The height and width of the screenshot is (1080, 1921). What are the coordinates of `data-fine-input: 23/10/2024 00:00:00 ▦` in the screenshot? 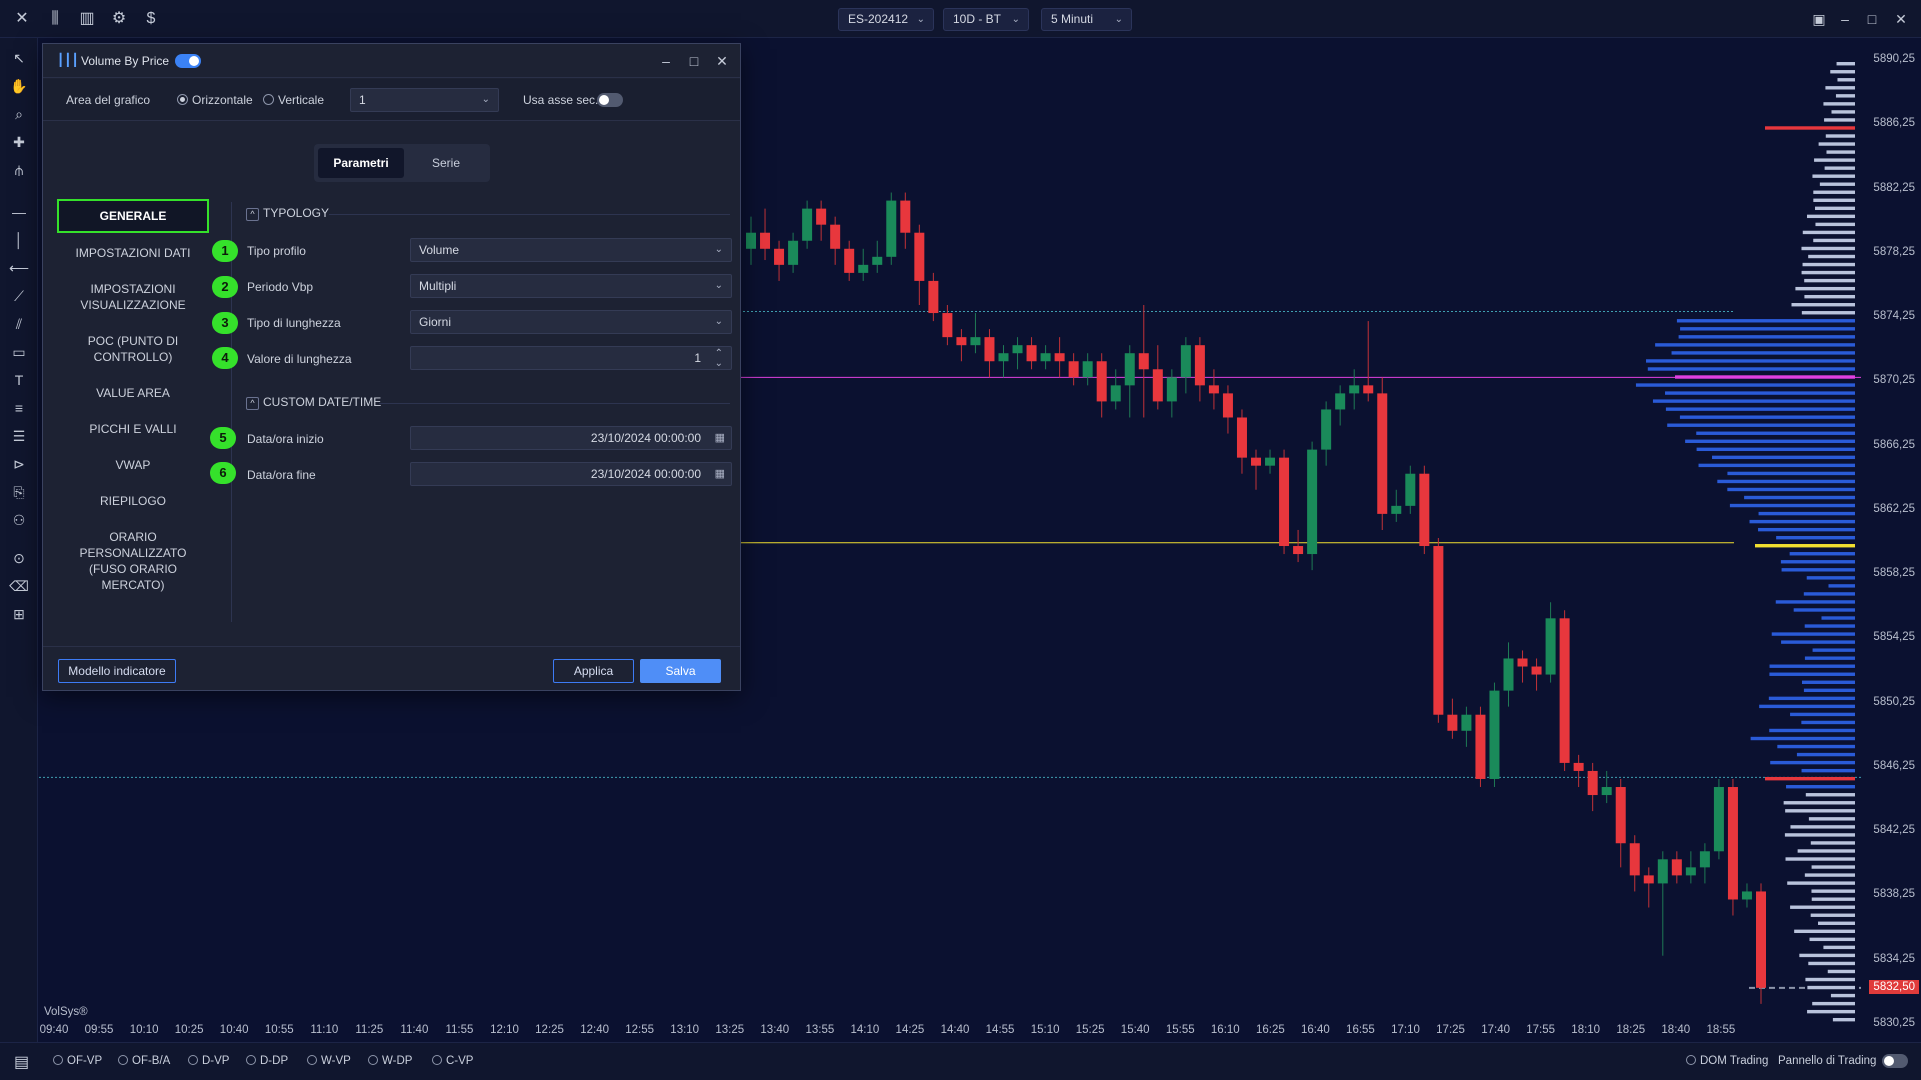 It's located at (571, 474).